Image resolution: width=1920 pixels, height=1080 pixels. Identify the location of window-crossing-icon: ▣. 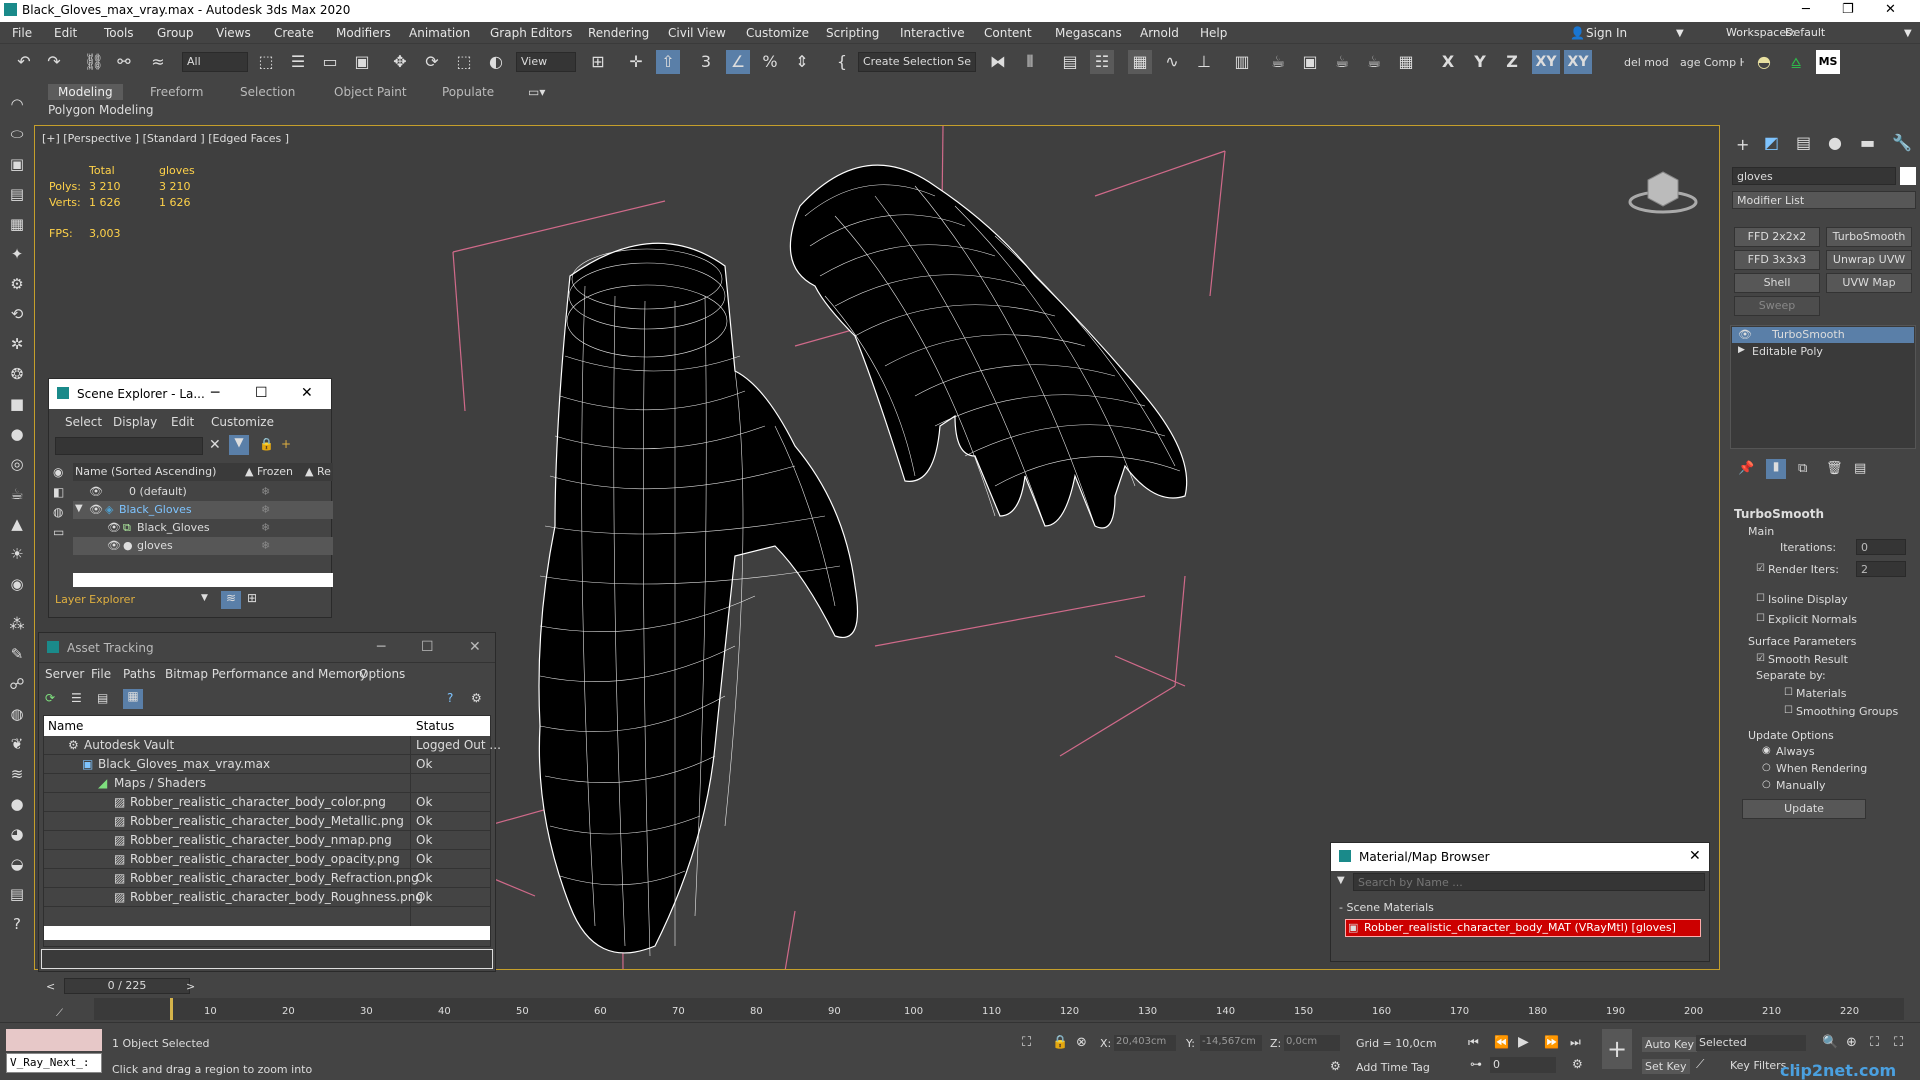
(362, 62).